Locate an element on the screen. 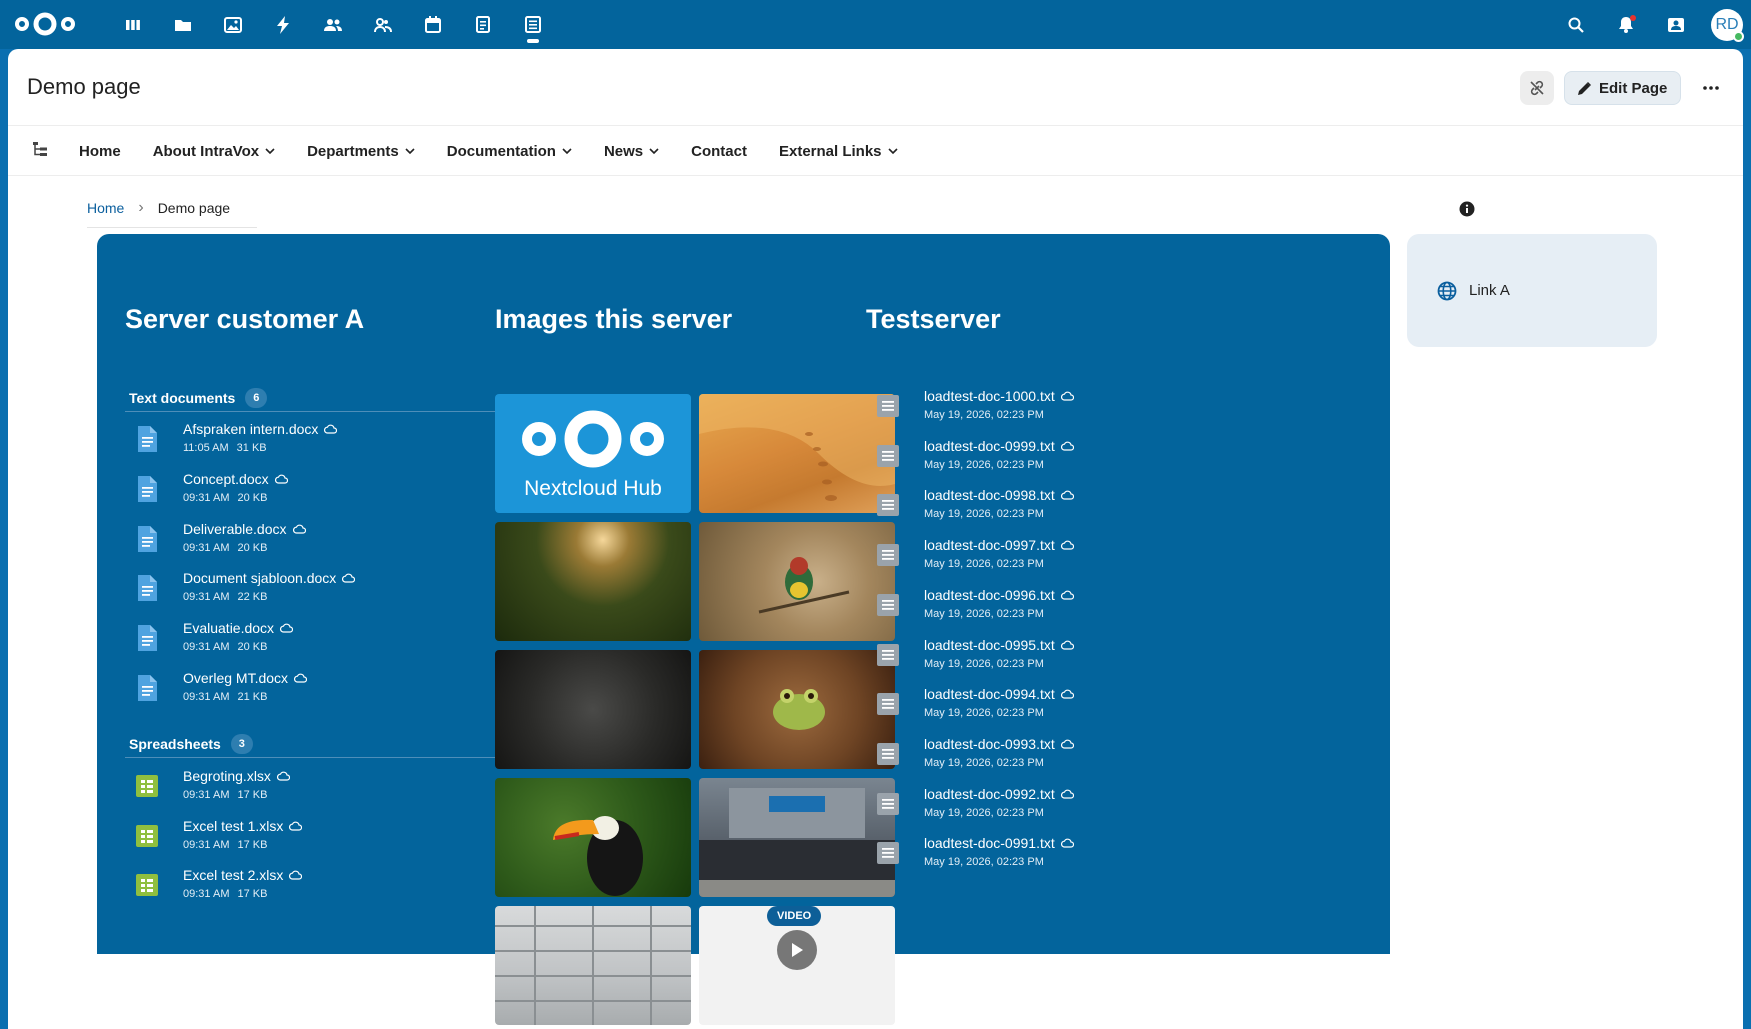 This screenshot has height=1029, width=1751. circles-icon is located at coordinates (383, 24).